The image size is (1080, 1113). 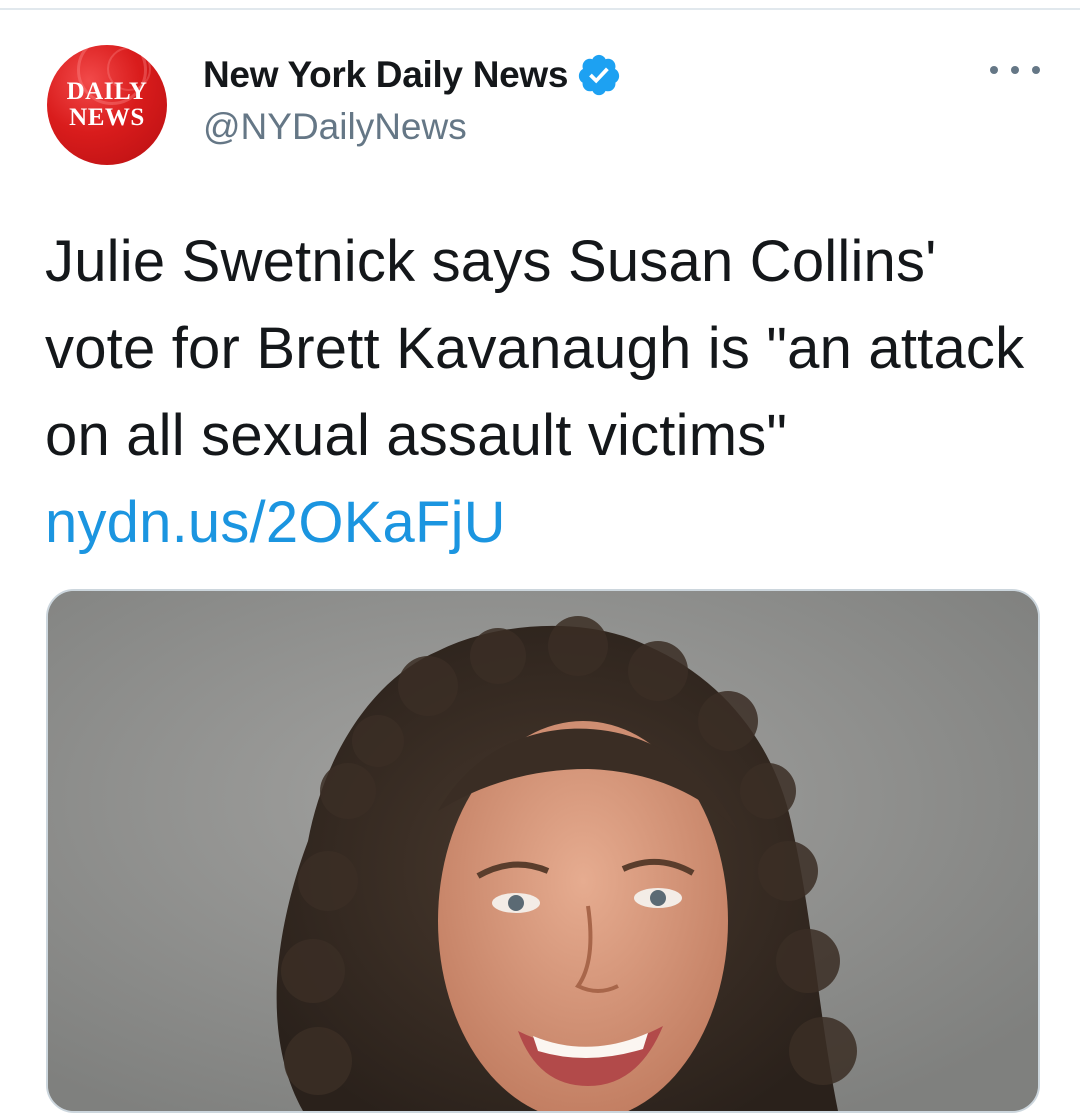 I want to click on more-horizontal-icon, so click(x=1015, y=70).